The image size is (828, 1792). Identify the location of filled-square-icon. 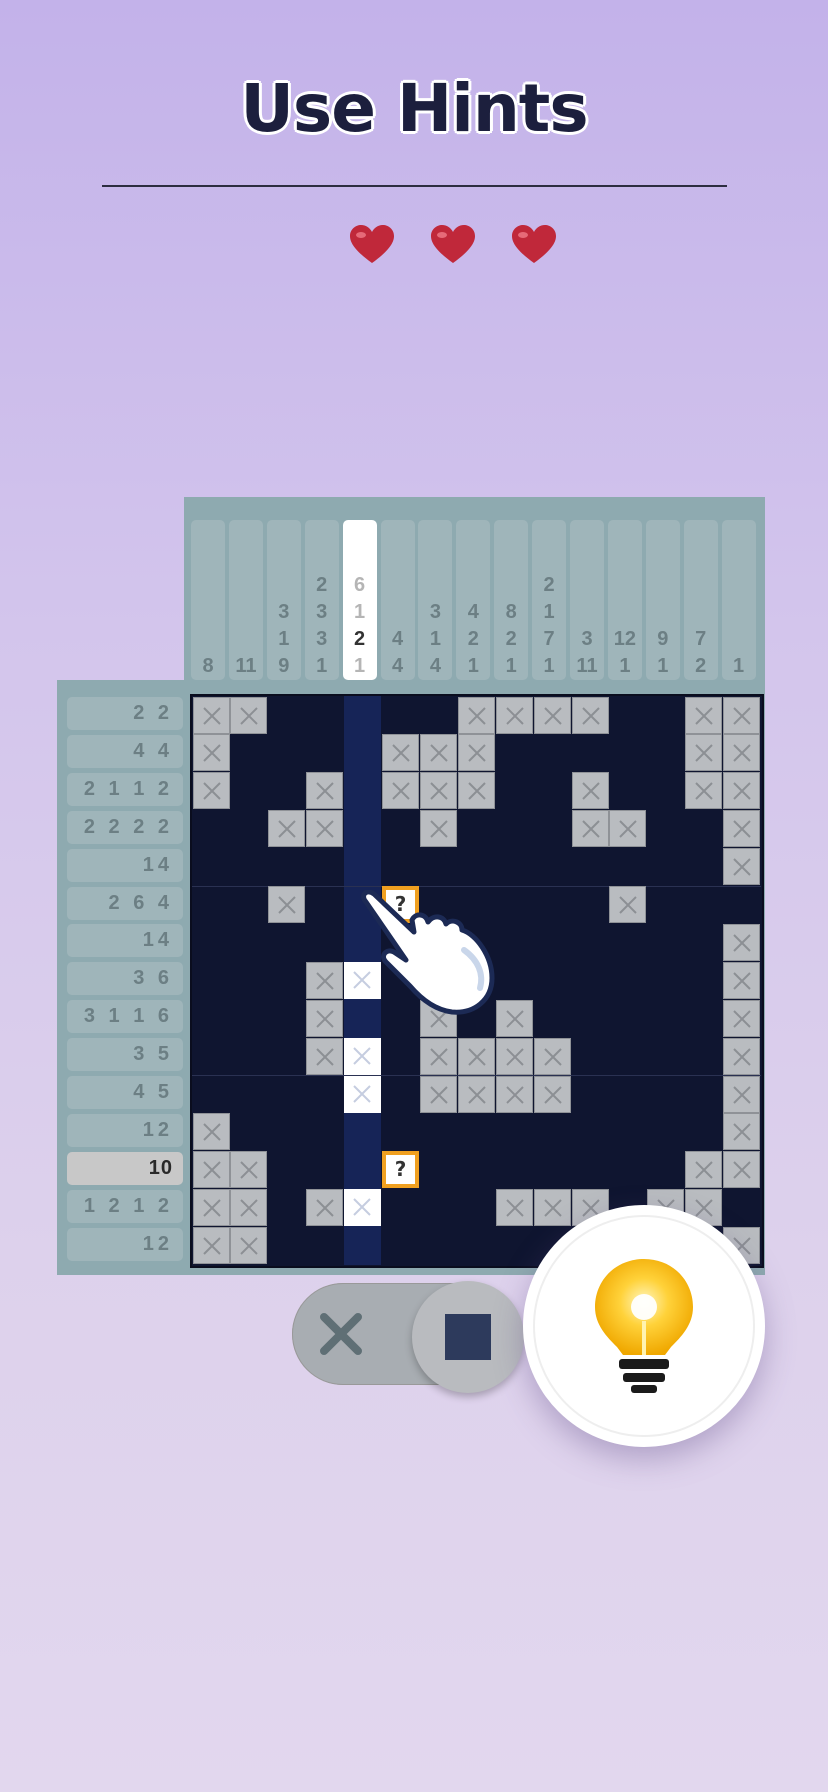
(468, 1337).